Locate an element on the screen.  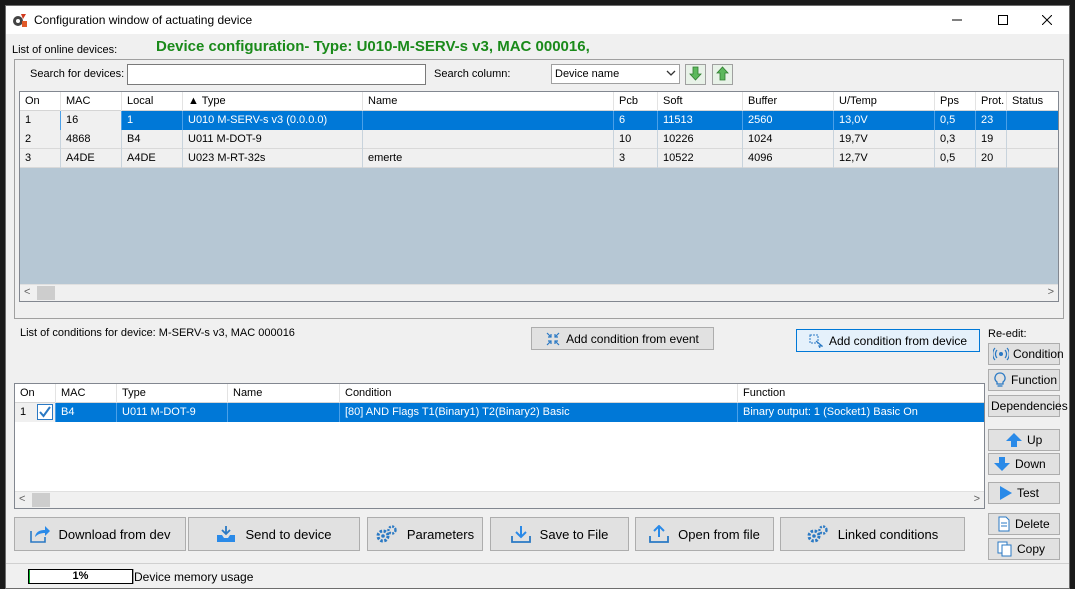
search-label: Search for devices: is located at coordinates (77, 74).